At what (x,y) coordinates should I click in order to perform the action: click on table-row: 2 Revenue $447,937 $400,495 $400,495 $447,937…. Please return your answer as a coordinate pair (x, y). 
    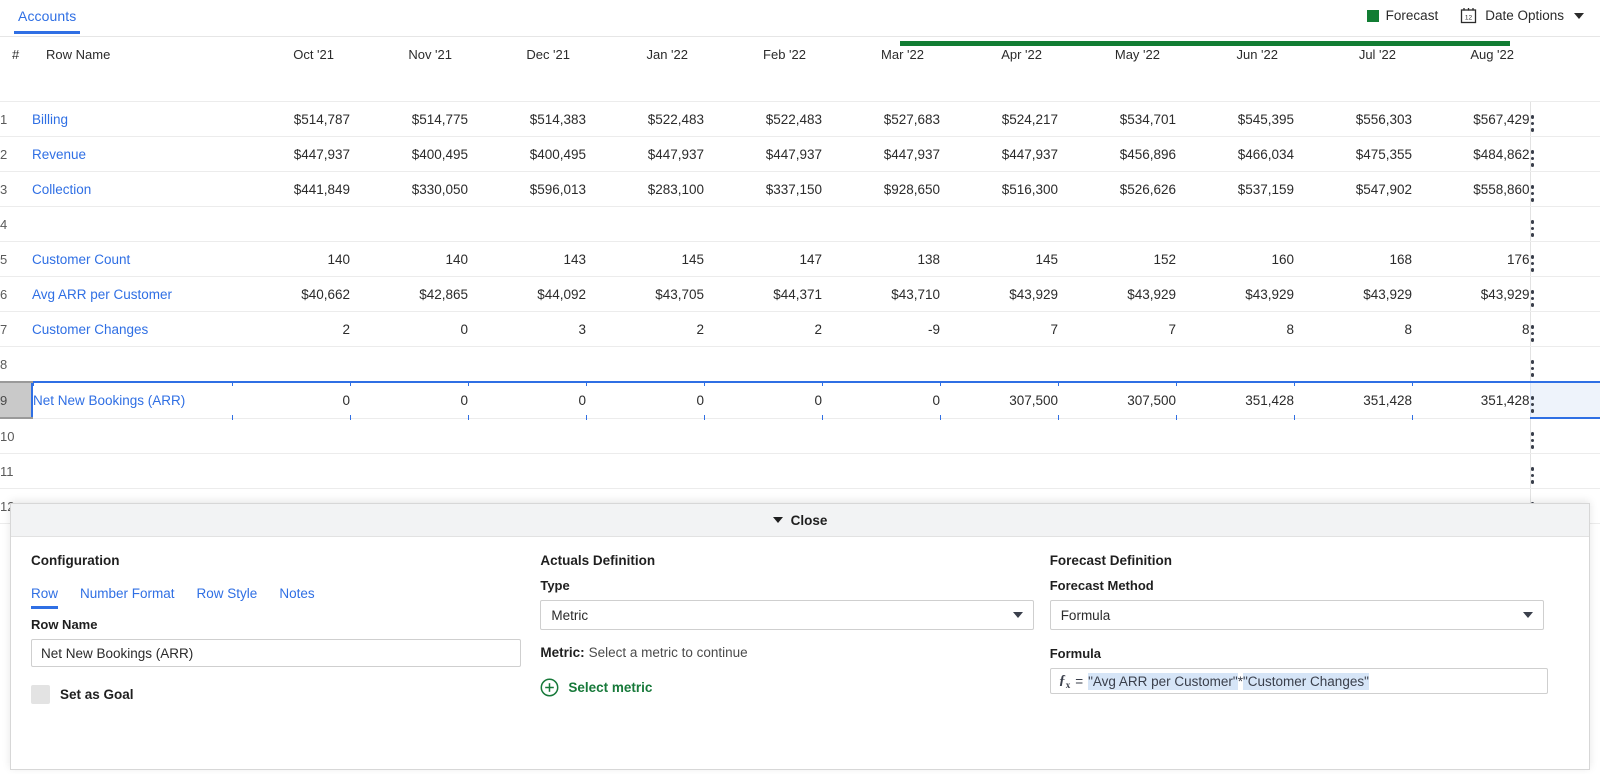
    Looking at the image, I should click on (800, 154).